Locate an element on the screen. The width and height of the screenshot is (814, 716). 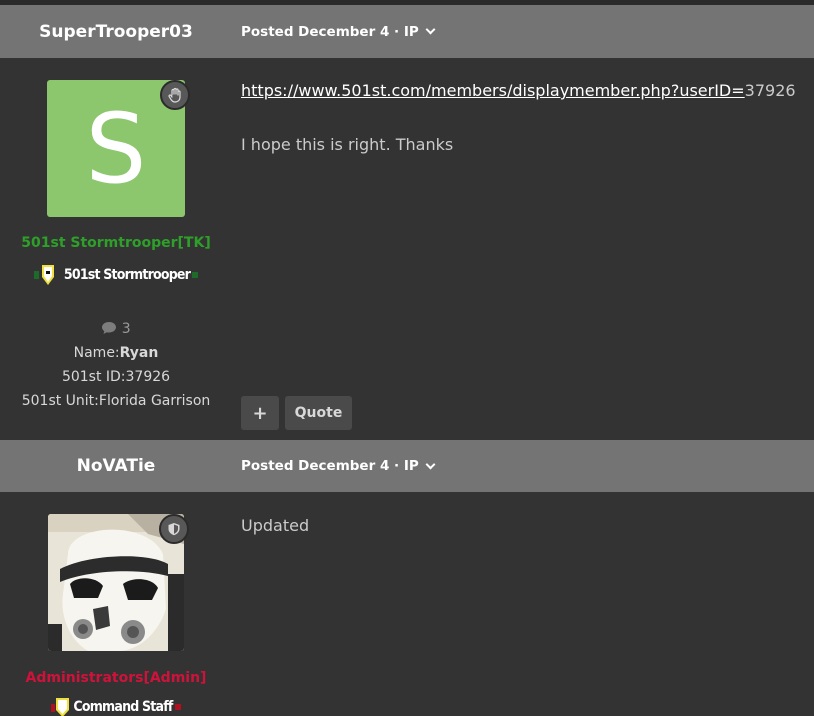
name-field: Name:Ryan is located at coordinates (116, 353).